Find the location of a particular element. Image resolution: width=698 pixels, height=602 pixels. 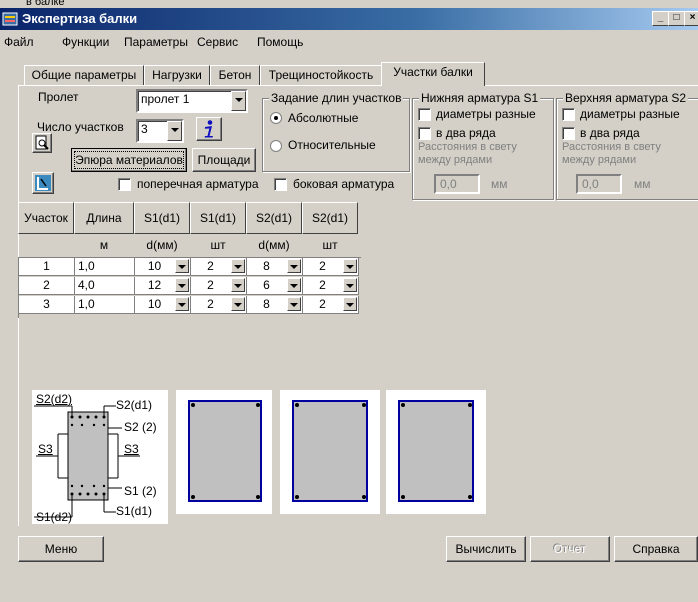

top-diff-diam-label: диаметры разные is located at coordinates (630, 114).